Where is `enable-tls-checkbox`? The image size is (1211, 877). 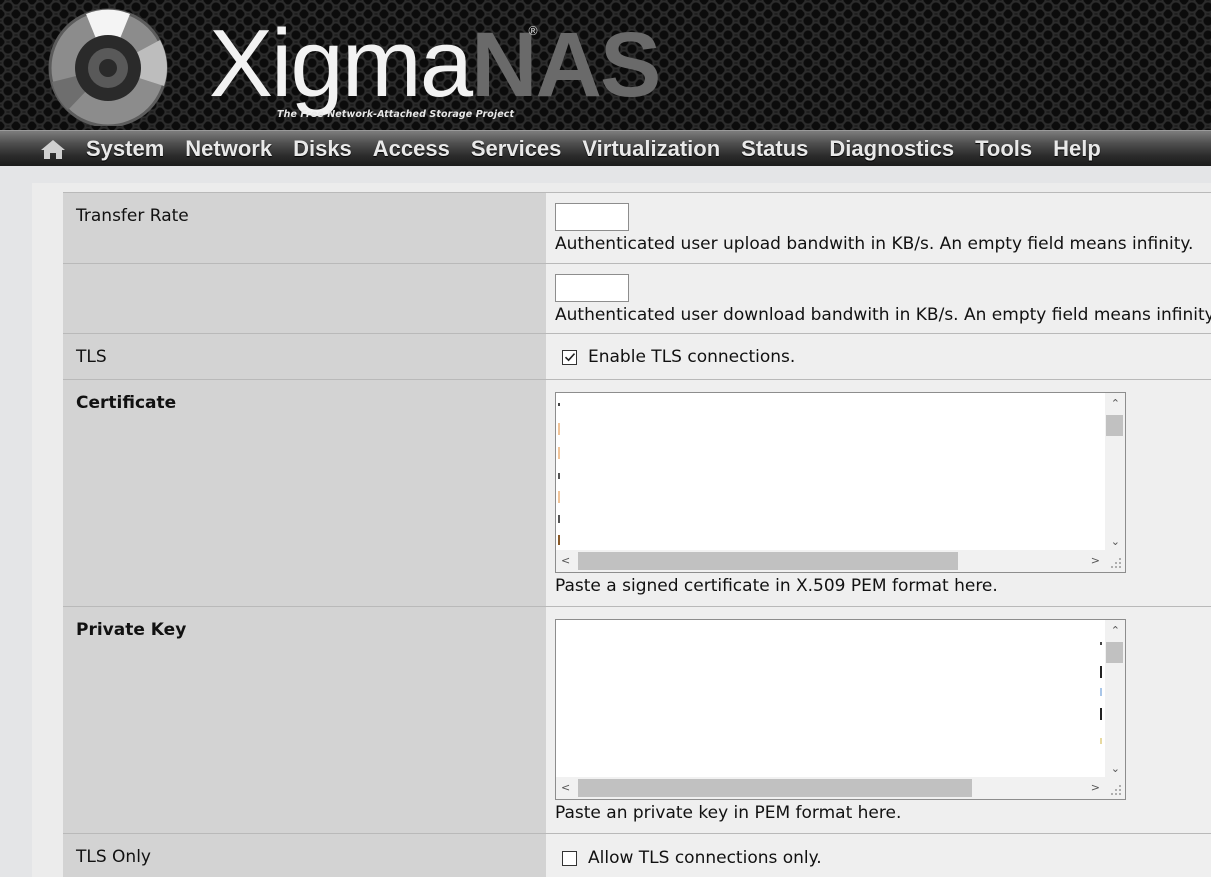
enable-tls-checkbox is located at coordinates (569, 357).